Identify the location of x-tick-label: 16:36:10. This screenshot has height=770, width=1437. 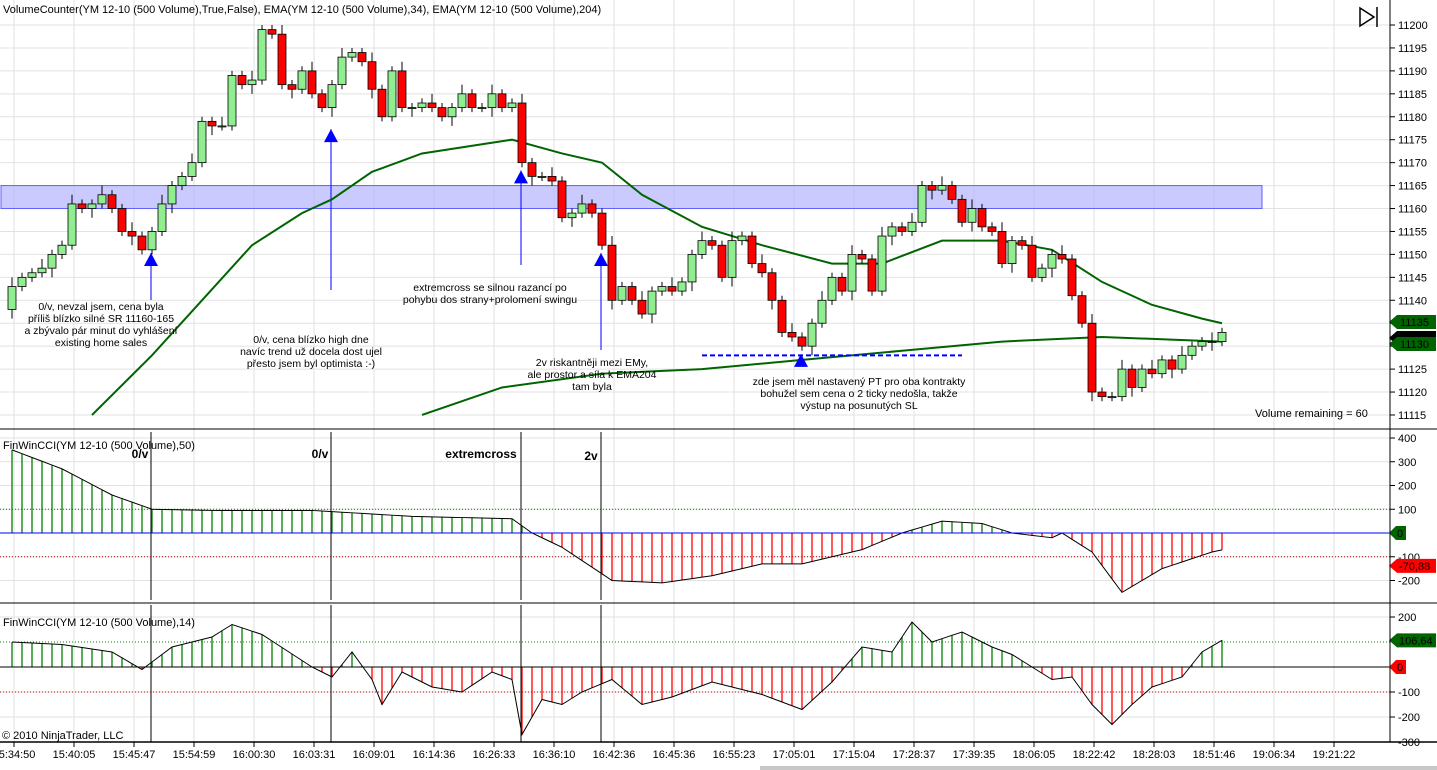
(554, 755).